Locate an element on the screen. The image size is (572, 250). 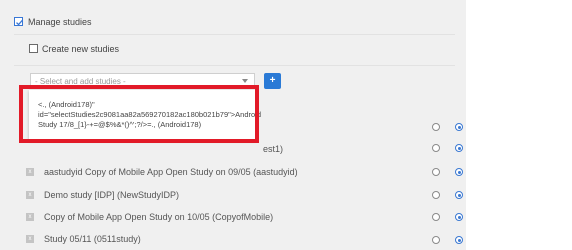
manage-studies-label: Manage studies is located at coordinates (60, 22).